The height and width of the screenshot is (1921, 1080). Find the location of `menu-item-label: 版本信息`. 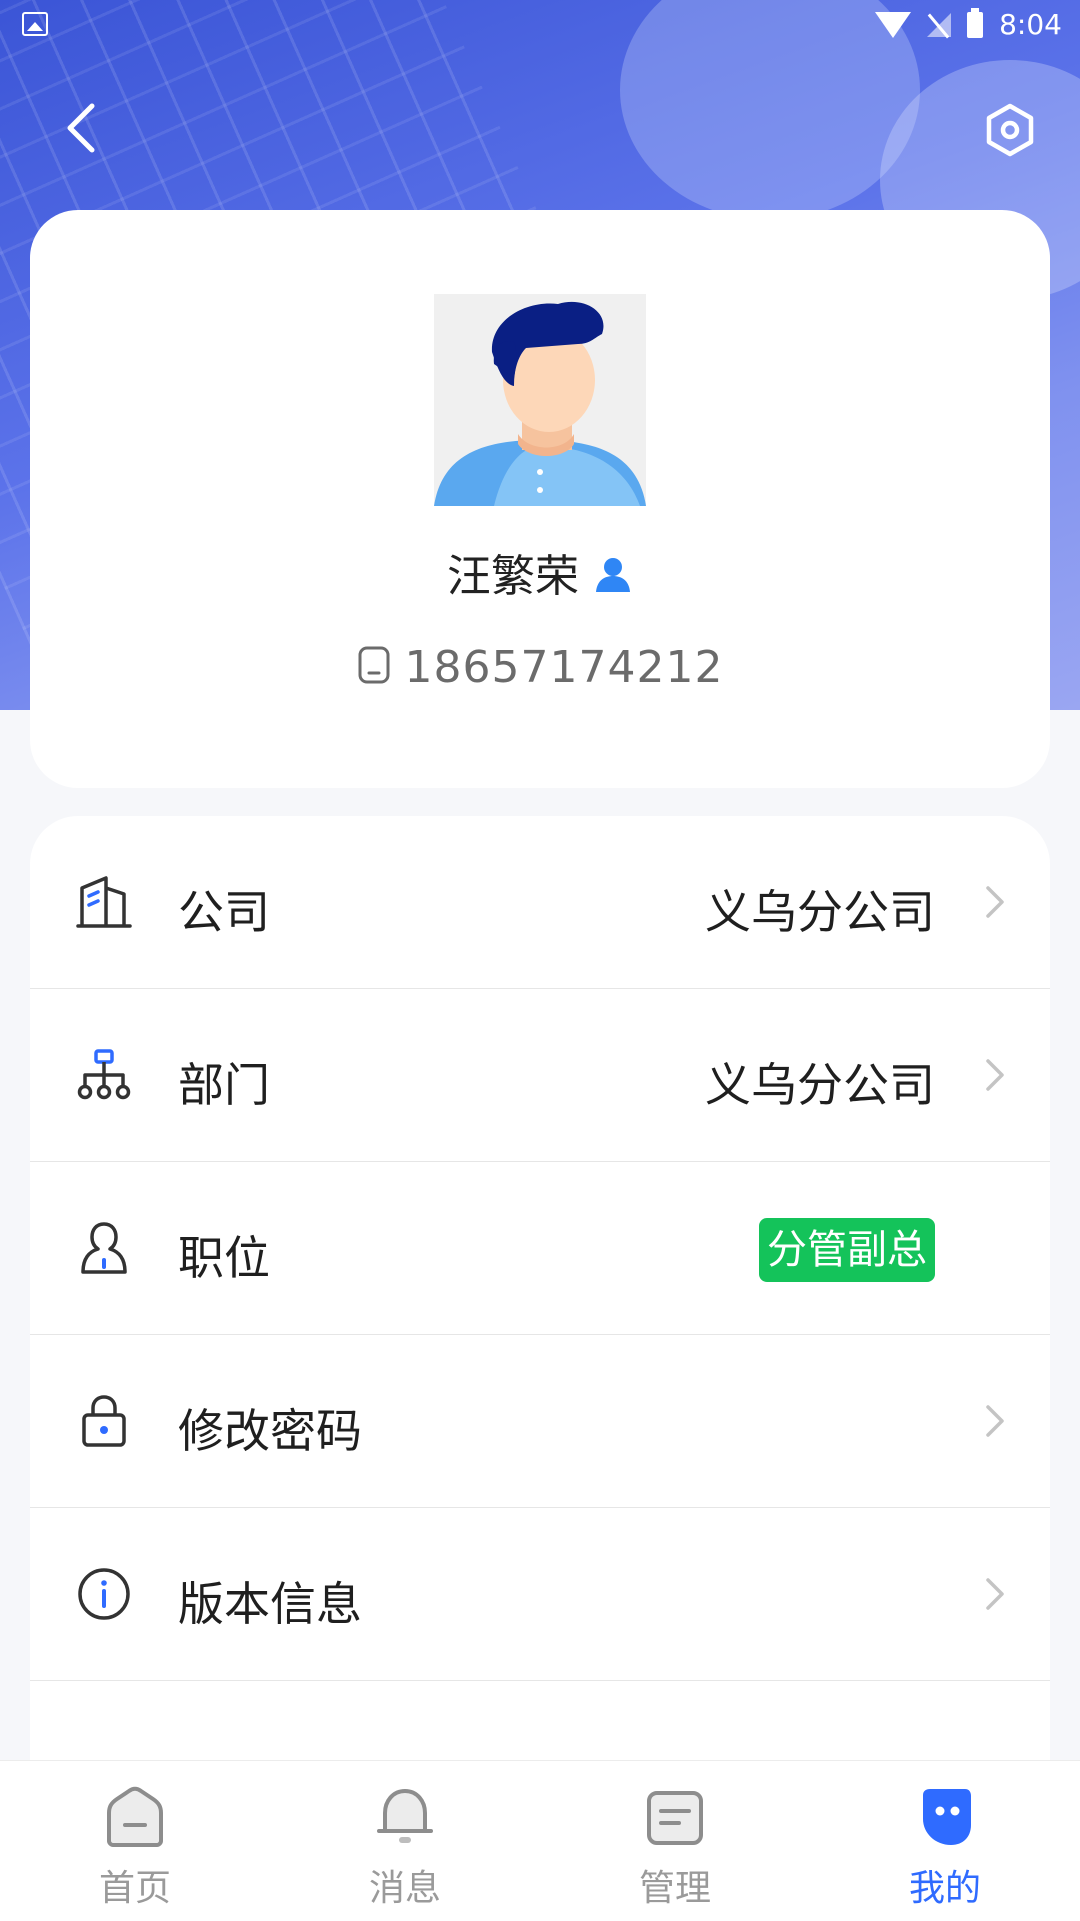

menu-item-label: 版本信息 is located at coordinates (270, 1604).